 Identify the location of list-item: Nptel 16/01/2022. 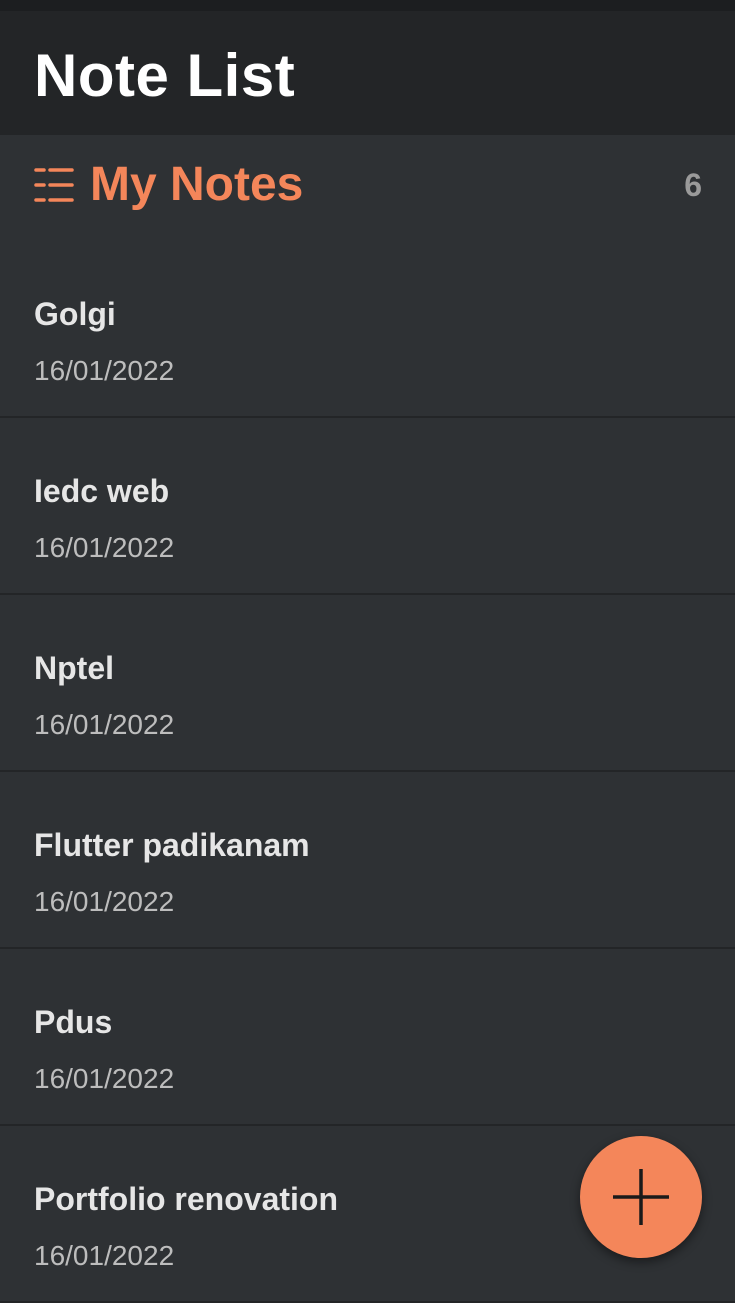
(367, 683).